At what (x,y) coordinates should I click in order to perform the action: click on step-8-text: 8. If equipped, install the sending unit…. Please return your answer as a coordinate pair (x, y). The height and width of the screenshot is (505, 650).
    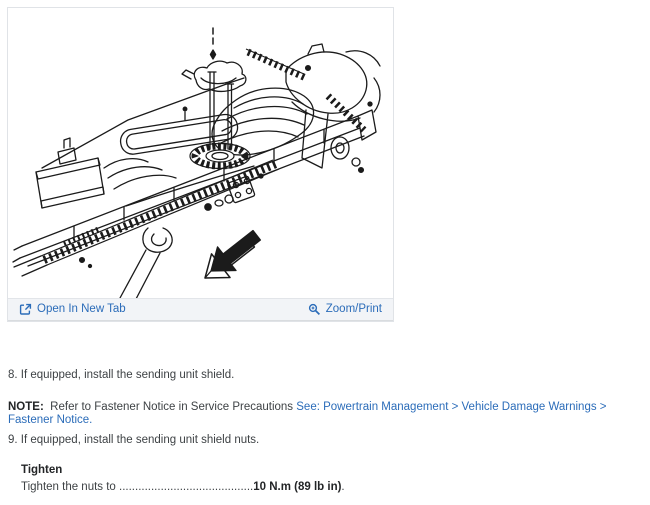
    Looking at the image, I should click on (121, 375).